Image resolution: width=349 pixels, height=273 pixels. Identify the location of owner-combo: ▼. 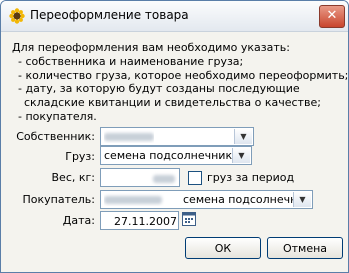
(177, 136).